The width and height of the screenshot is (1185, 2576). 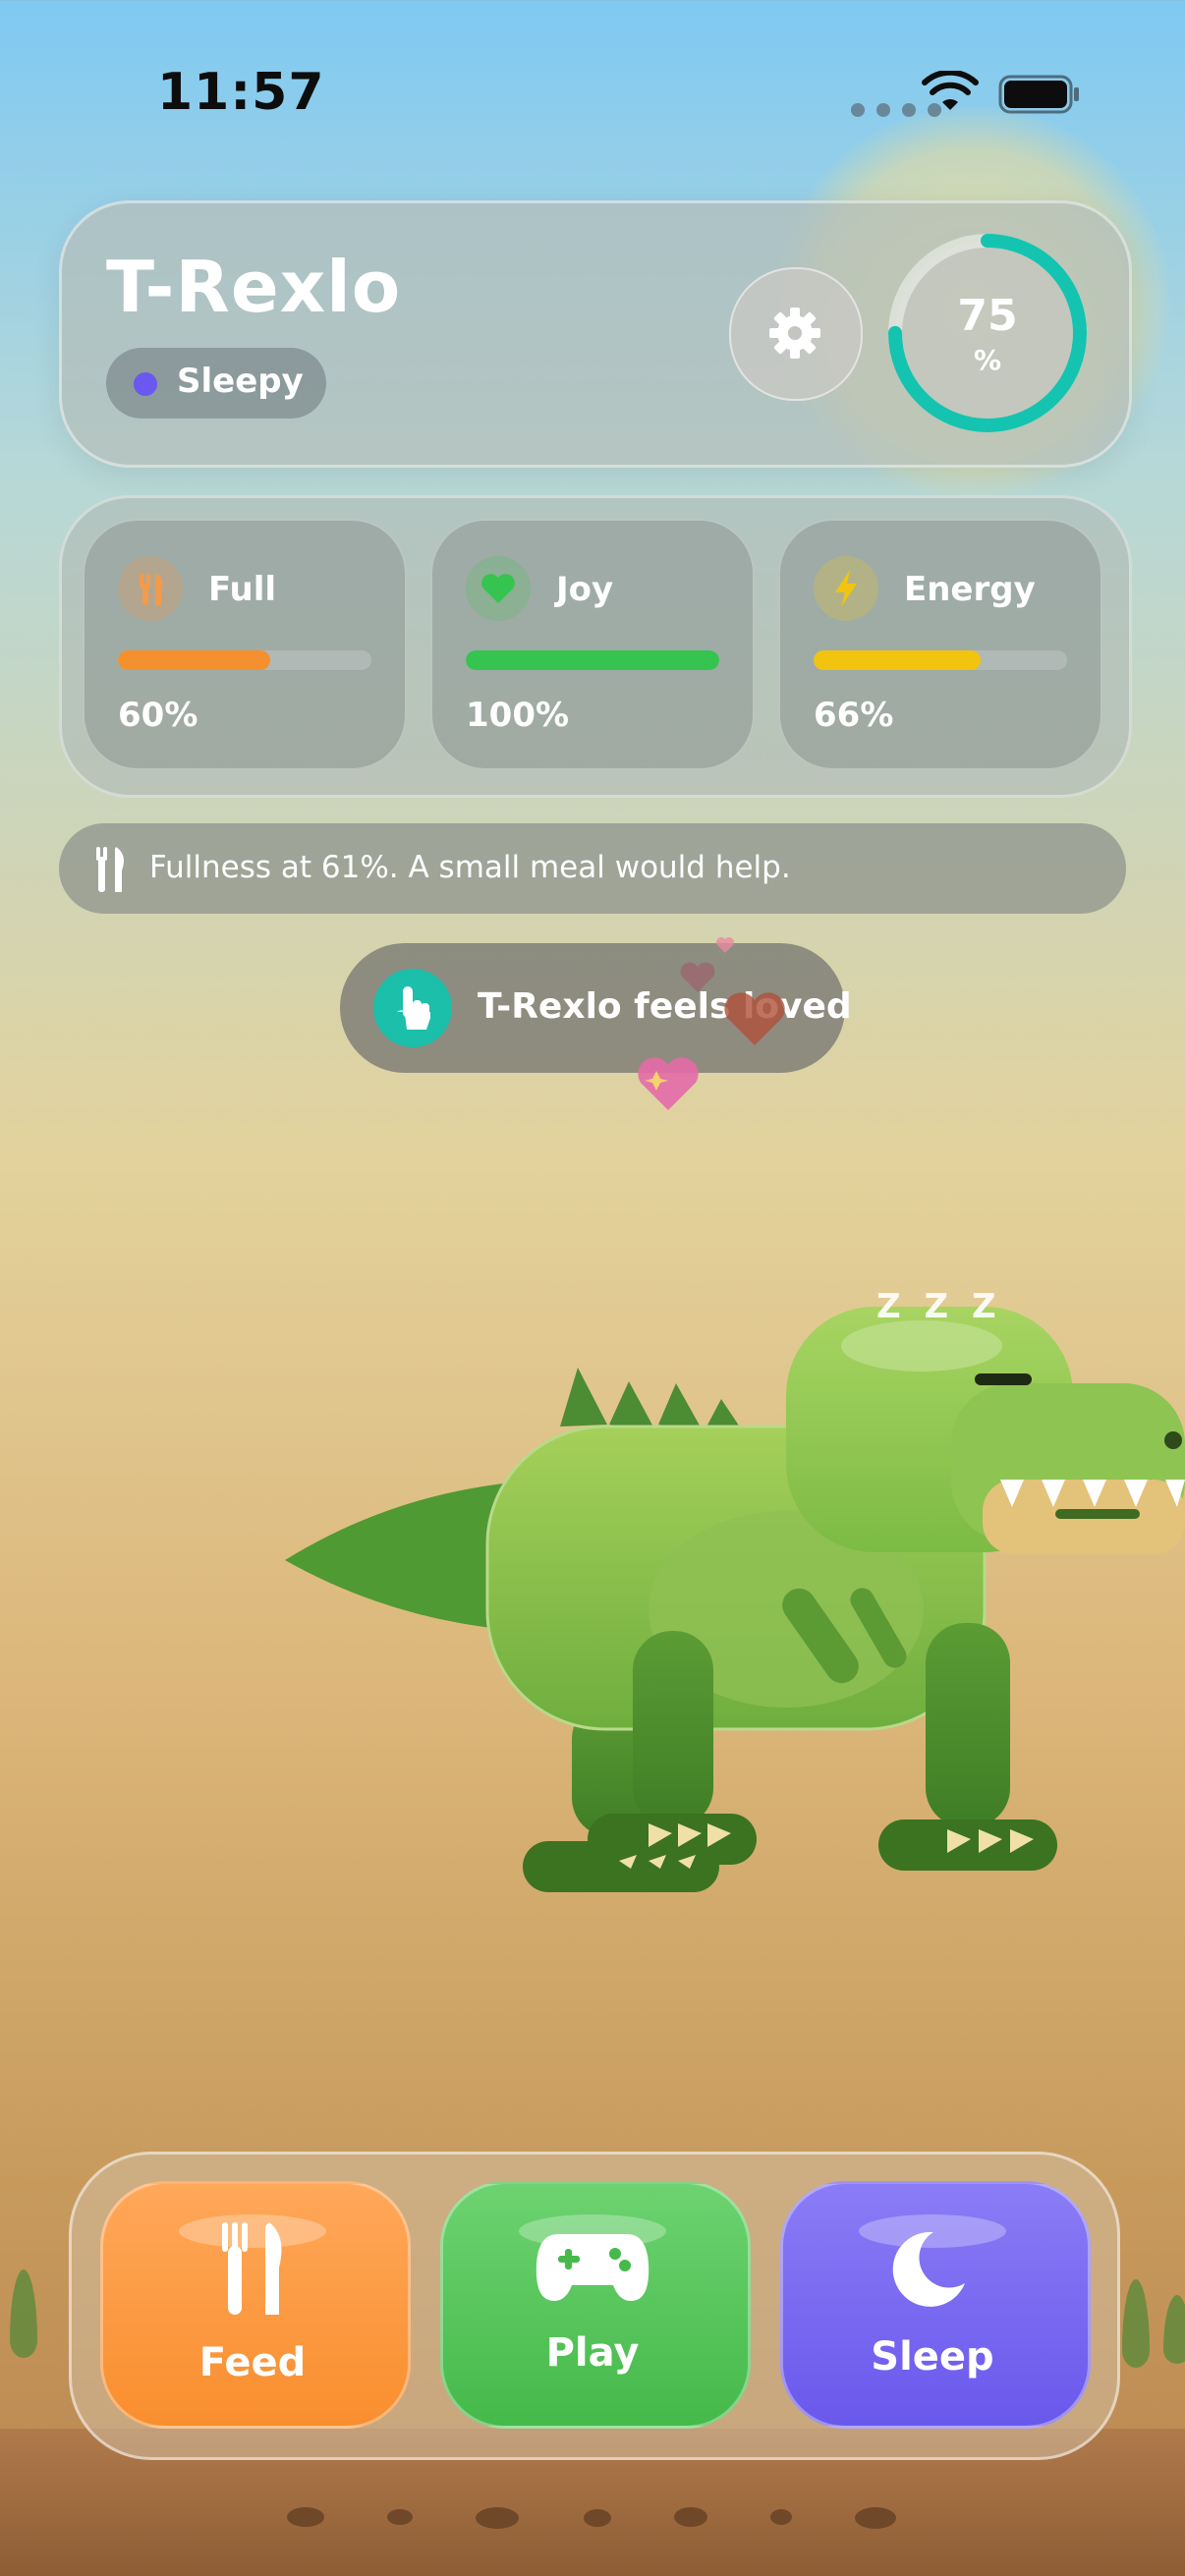 What do you see at coordinates (146, 384) in the screenshot?
I see `mood-dot` at bounding box center [146, 384].